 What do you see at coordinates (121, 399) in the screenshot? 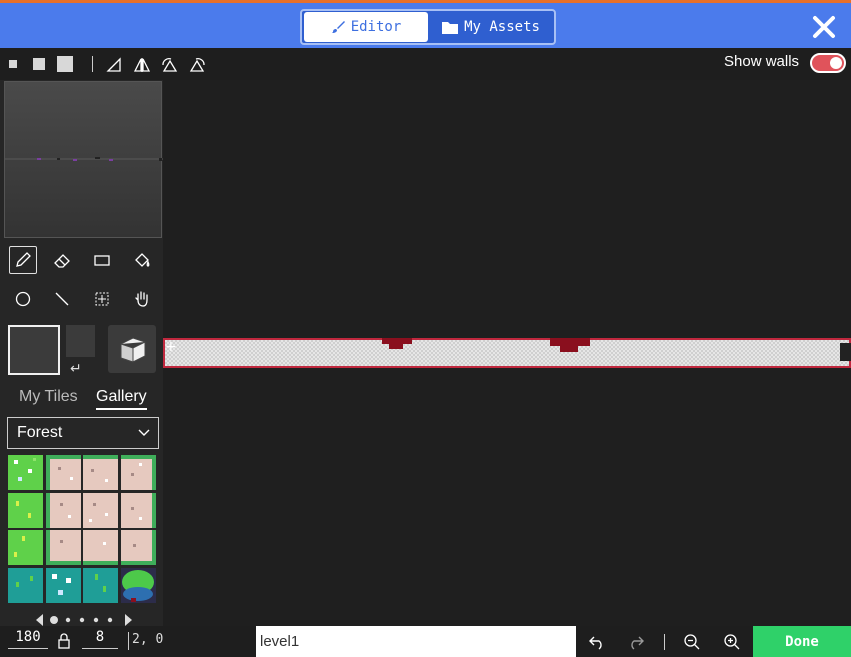
I see `tab-gallery: Gallery` at bounding box center [121, 399].